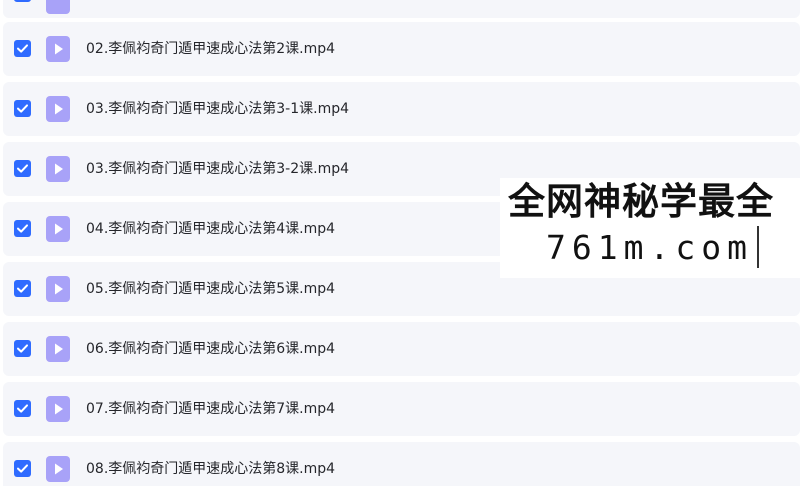 This screenshot has height=496, width=800. Describe the element at coordinates (401, 349) in the screenshot. I see `file-row: 06.李佩袀奇门遁甲速成心法第6课.mp4` at that location.